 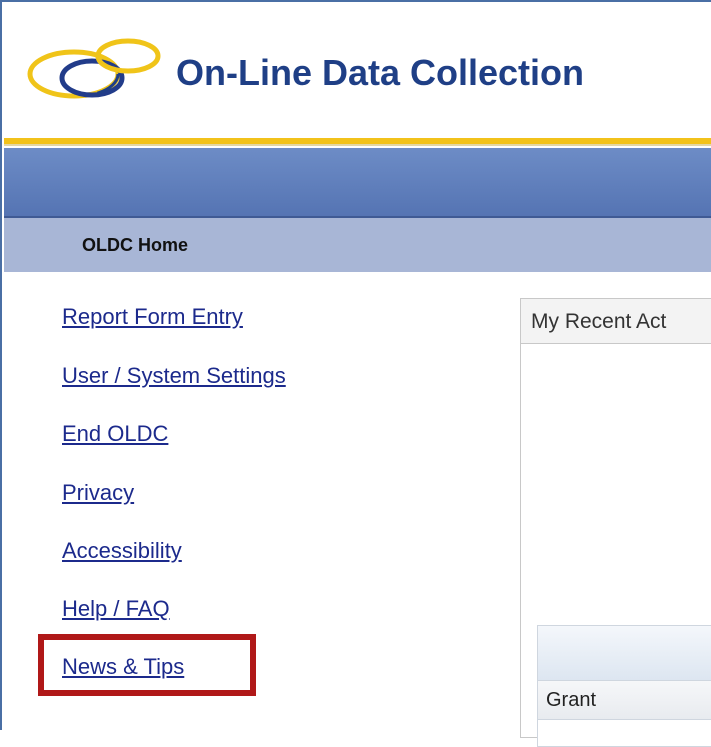 What do you see at coordinates (116, 609) in the screenshot?
I see `sidebar-item-help-faq: Help / FAQ` at bounding box center [116, 609].